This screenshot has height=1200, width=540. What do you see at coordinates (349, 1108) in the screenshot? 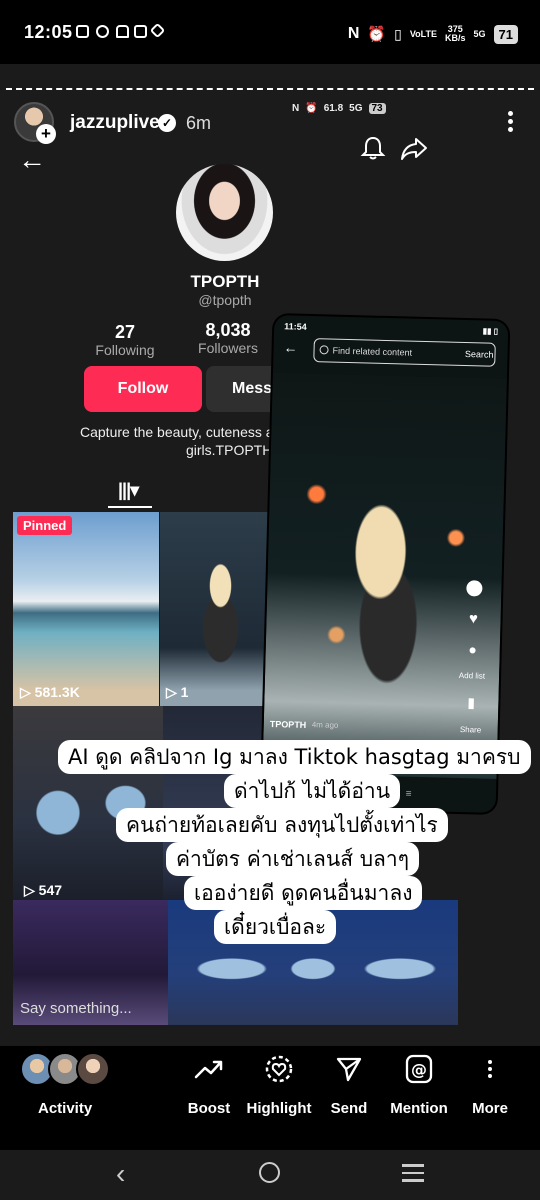
I see `send-label: Send` at bounding box center [349, 1108].